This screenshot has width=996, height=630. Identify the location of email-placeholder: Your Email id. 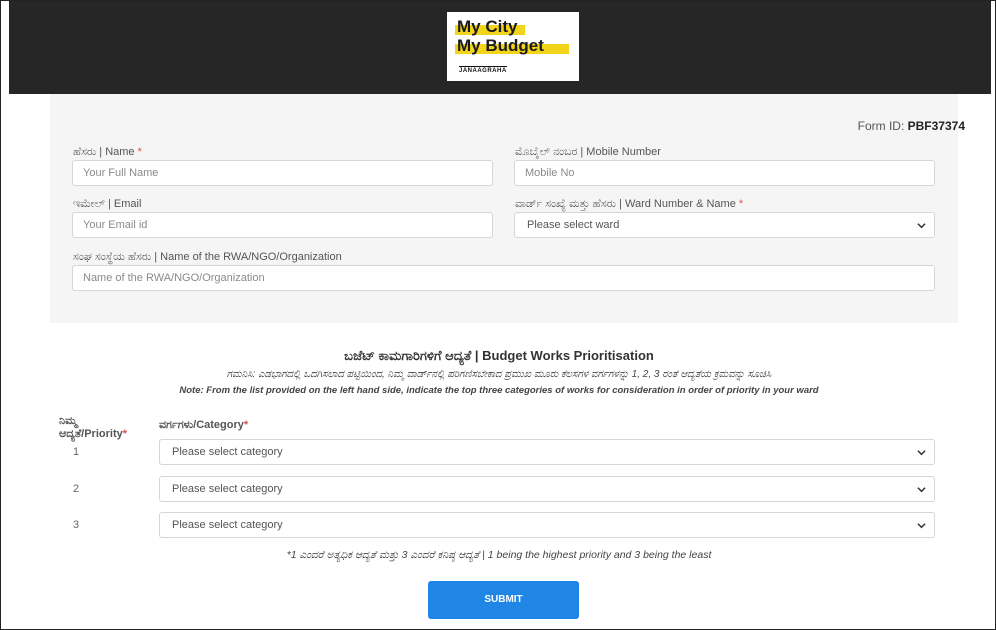
(115, 225).